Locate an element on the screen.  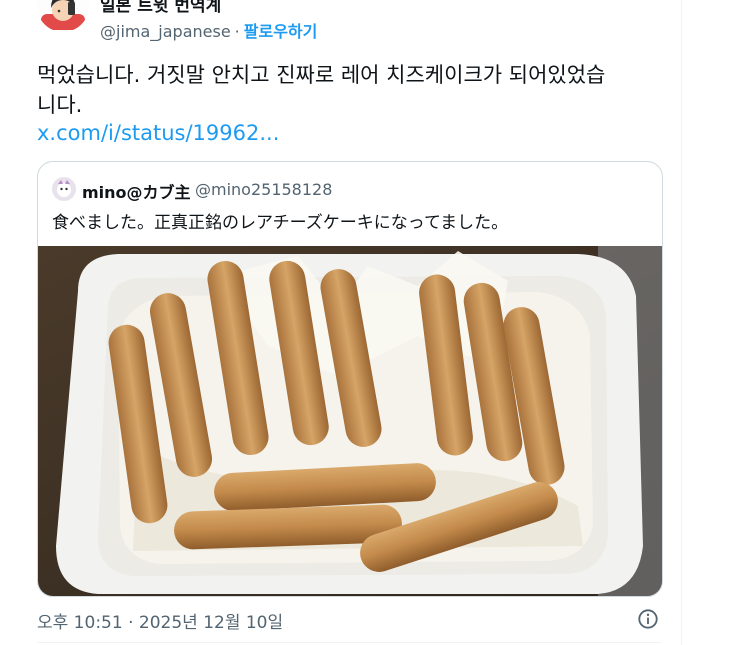
quoted-handle: @mino25158128 is located at coordinates (263, 189).